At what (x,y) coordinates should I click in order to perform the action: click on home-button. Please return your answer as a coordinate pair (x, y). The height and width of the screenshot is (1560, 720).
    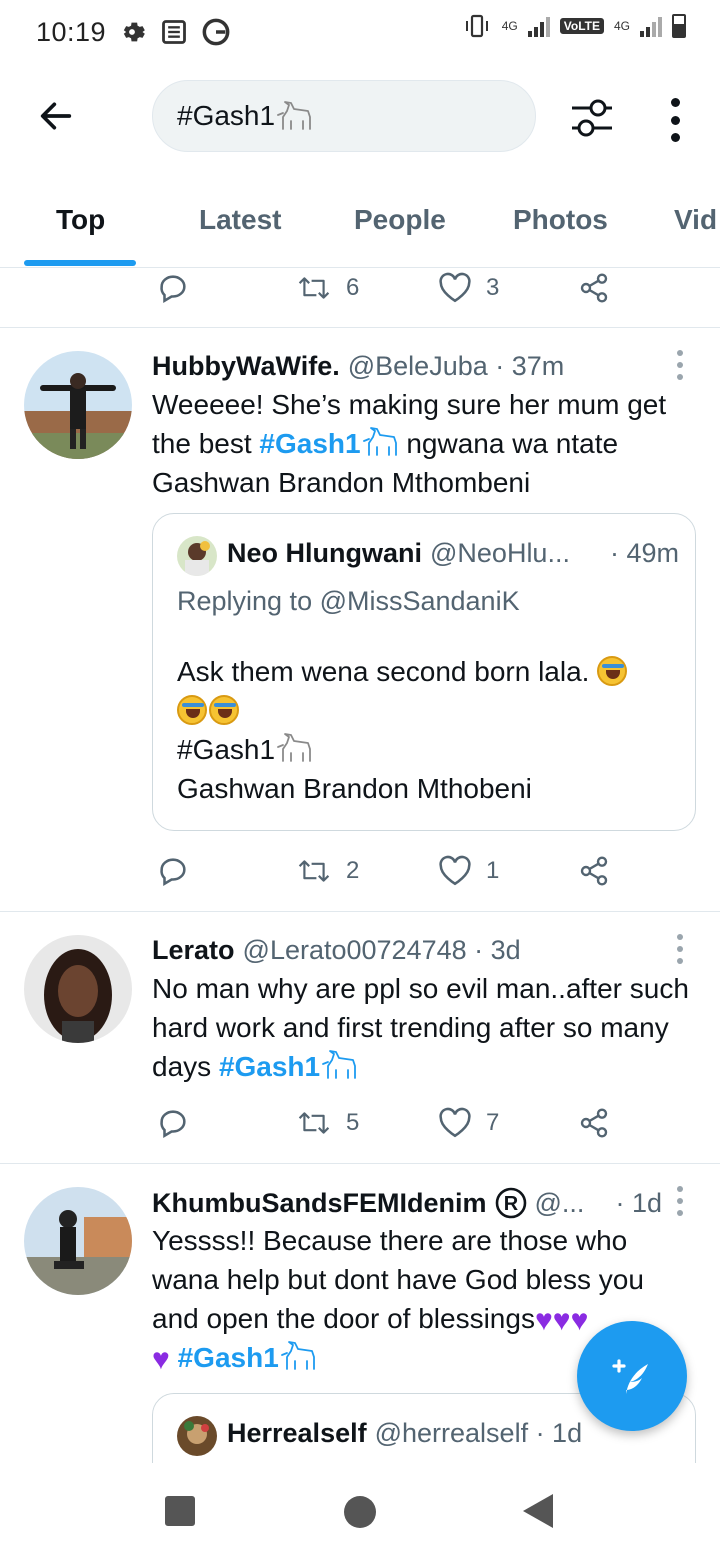
    Looking at the image, I should click on (360, 1512).